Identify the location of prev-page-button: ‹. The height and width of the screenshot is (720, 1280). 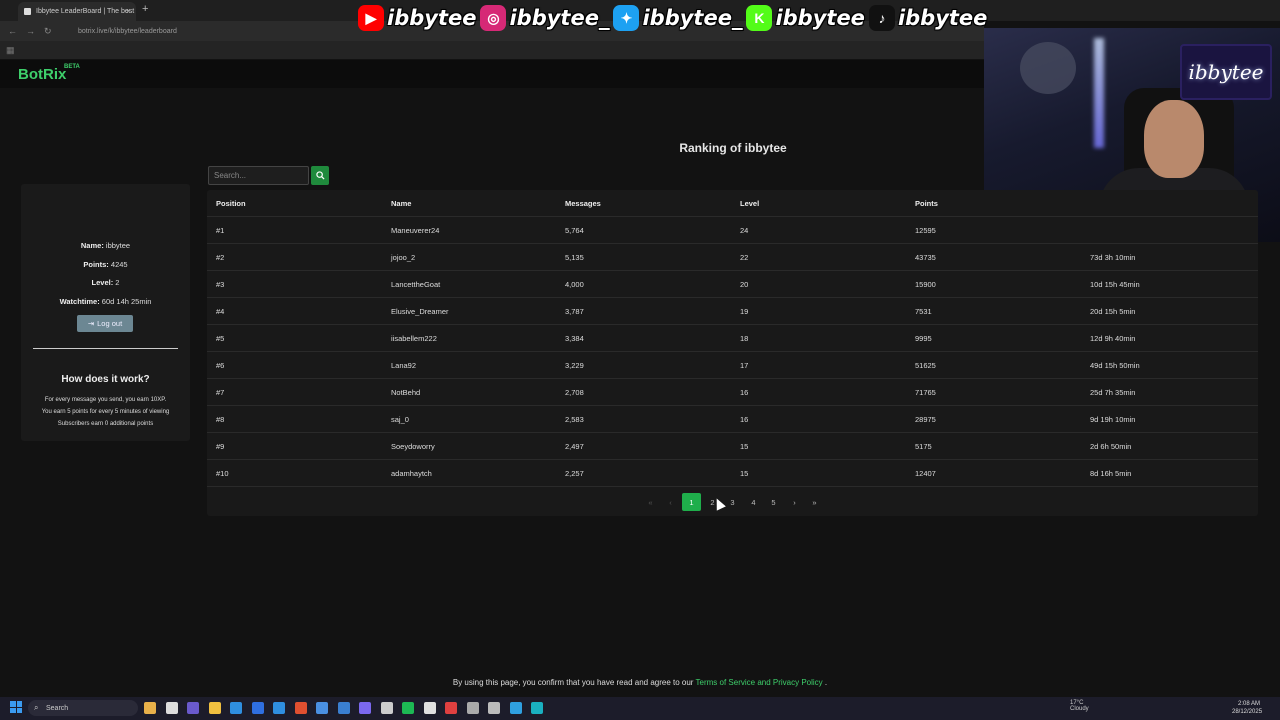
(670, 502).